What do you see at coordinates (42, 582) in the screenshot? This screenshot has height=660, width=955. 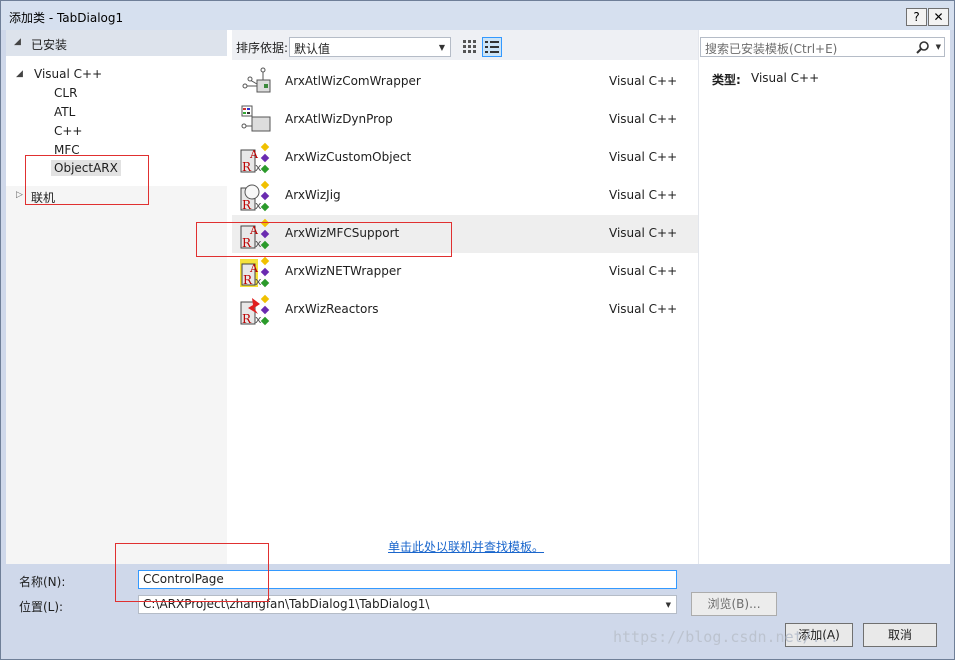 I see `name-label: 名称(N):` at bounding box center [42, 582].